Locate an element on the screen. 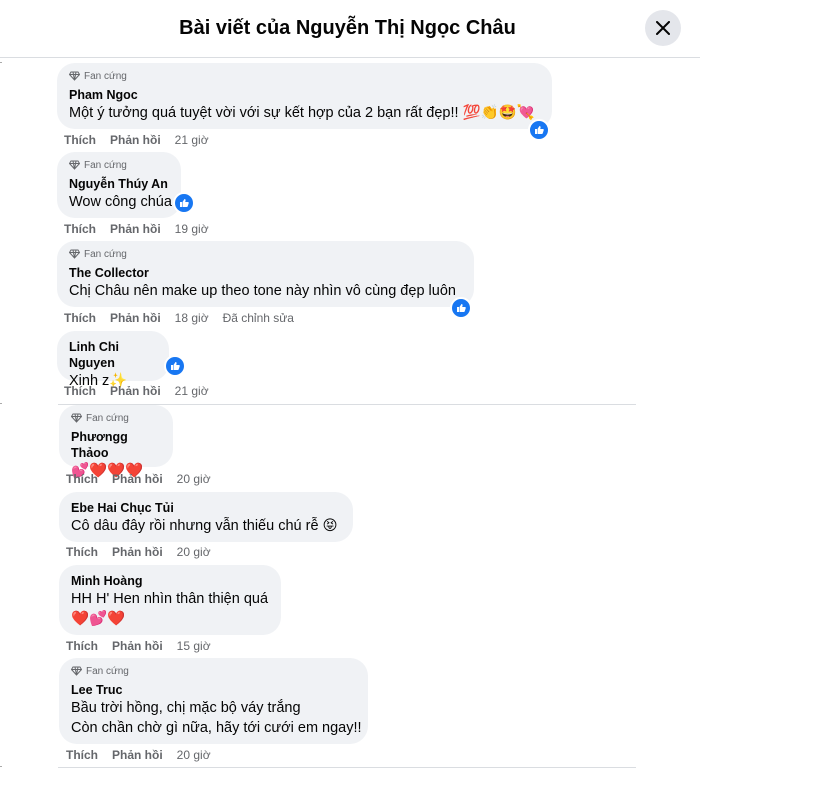 The height and width of the screenshot is (796, 820). comment-actions: Thích Phản hồi 15 giờ is located at coordinates (138, 646).